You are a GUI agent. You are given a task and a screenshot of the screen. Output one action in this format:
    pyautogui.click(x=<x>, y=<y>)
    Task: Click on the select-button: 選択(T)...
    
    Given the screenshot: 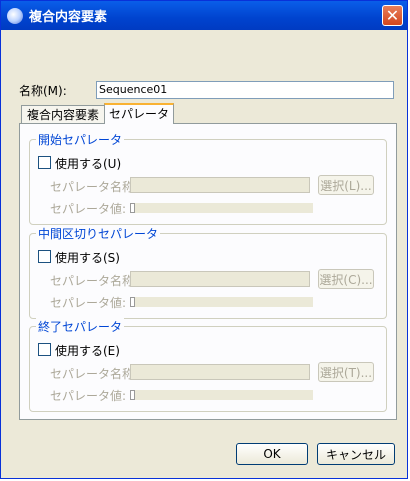 What is the action you would take?
    pyautogui.click(x=346, y=372)
    